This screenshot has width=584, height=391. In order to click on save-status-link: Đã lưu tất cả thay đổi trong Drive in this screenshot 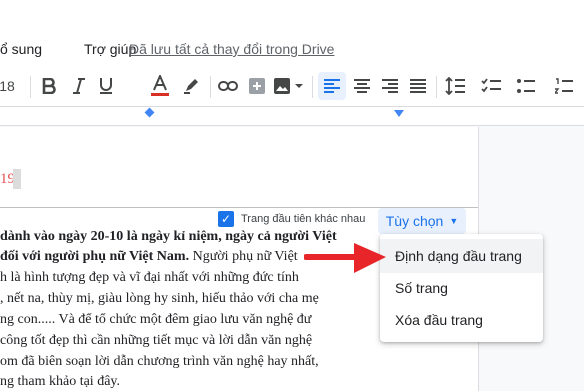, I will do `click(231, 49)`.